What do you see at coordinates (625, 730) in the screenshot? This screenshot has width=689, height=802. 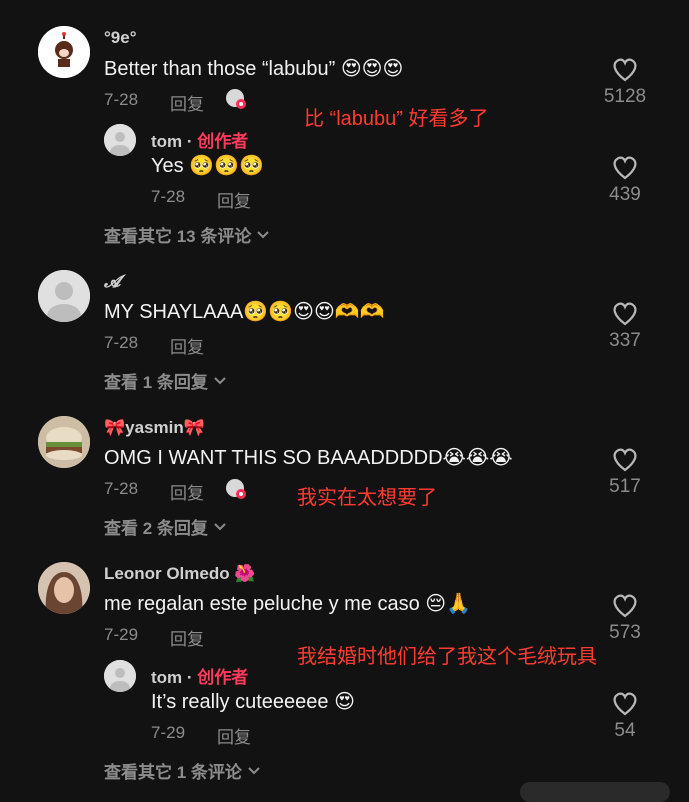 I see `like-count: 54` at bounding box center [625, 730].